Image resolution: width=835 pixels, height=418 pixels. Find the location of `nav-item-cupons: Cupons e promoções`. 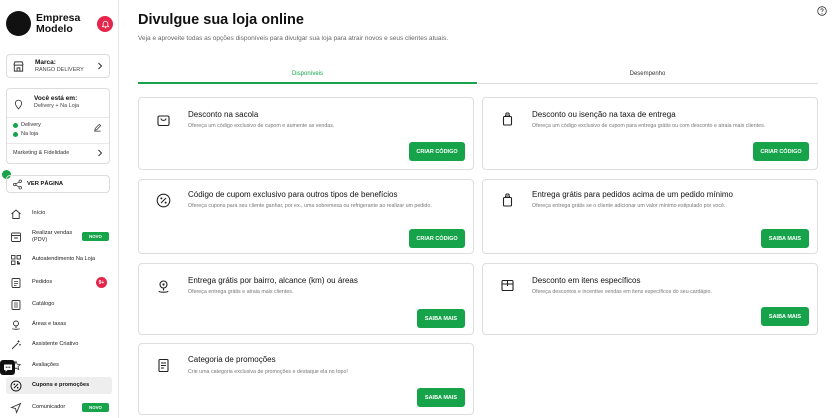

nav-item-cupons: Cupons e promoções is located at coordinates (59, 385).